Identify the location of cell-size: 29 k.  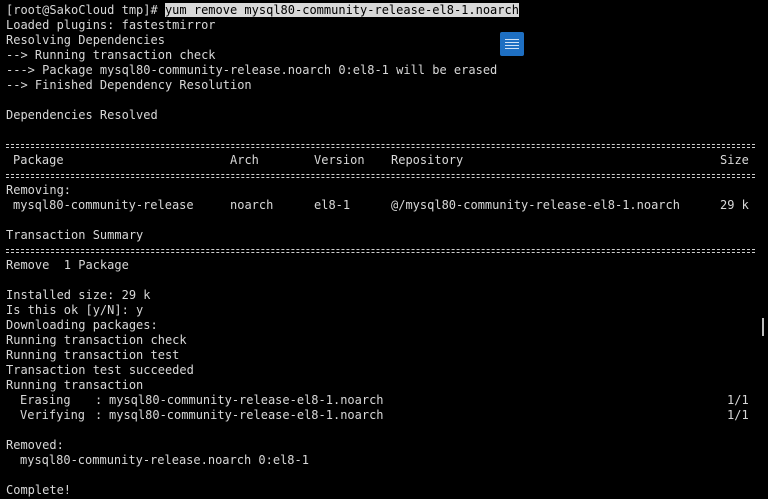
(734, 205).